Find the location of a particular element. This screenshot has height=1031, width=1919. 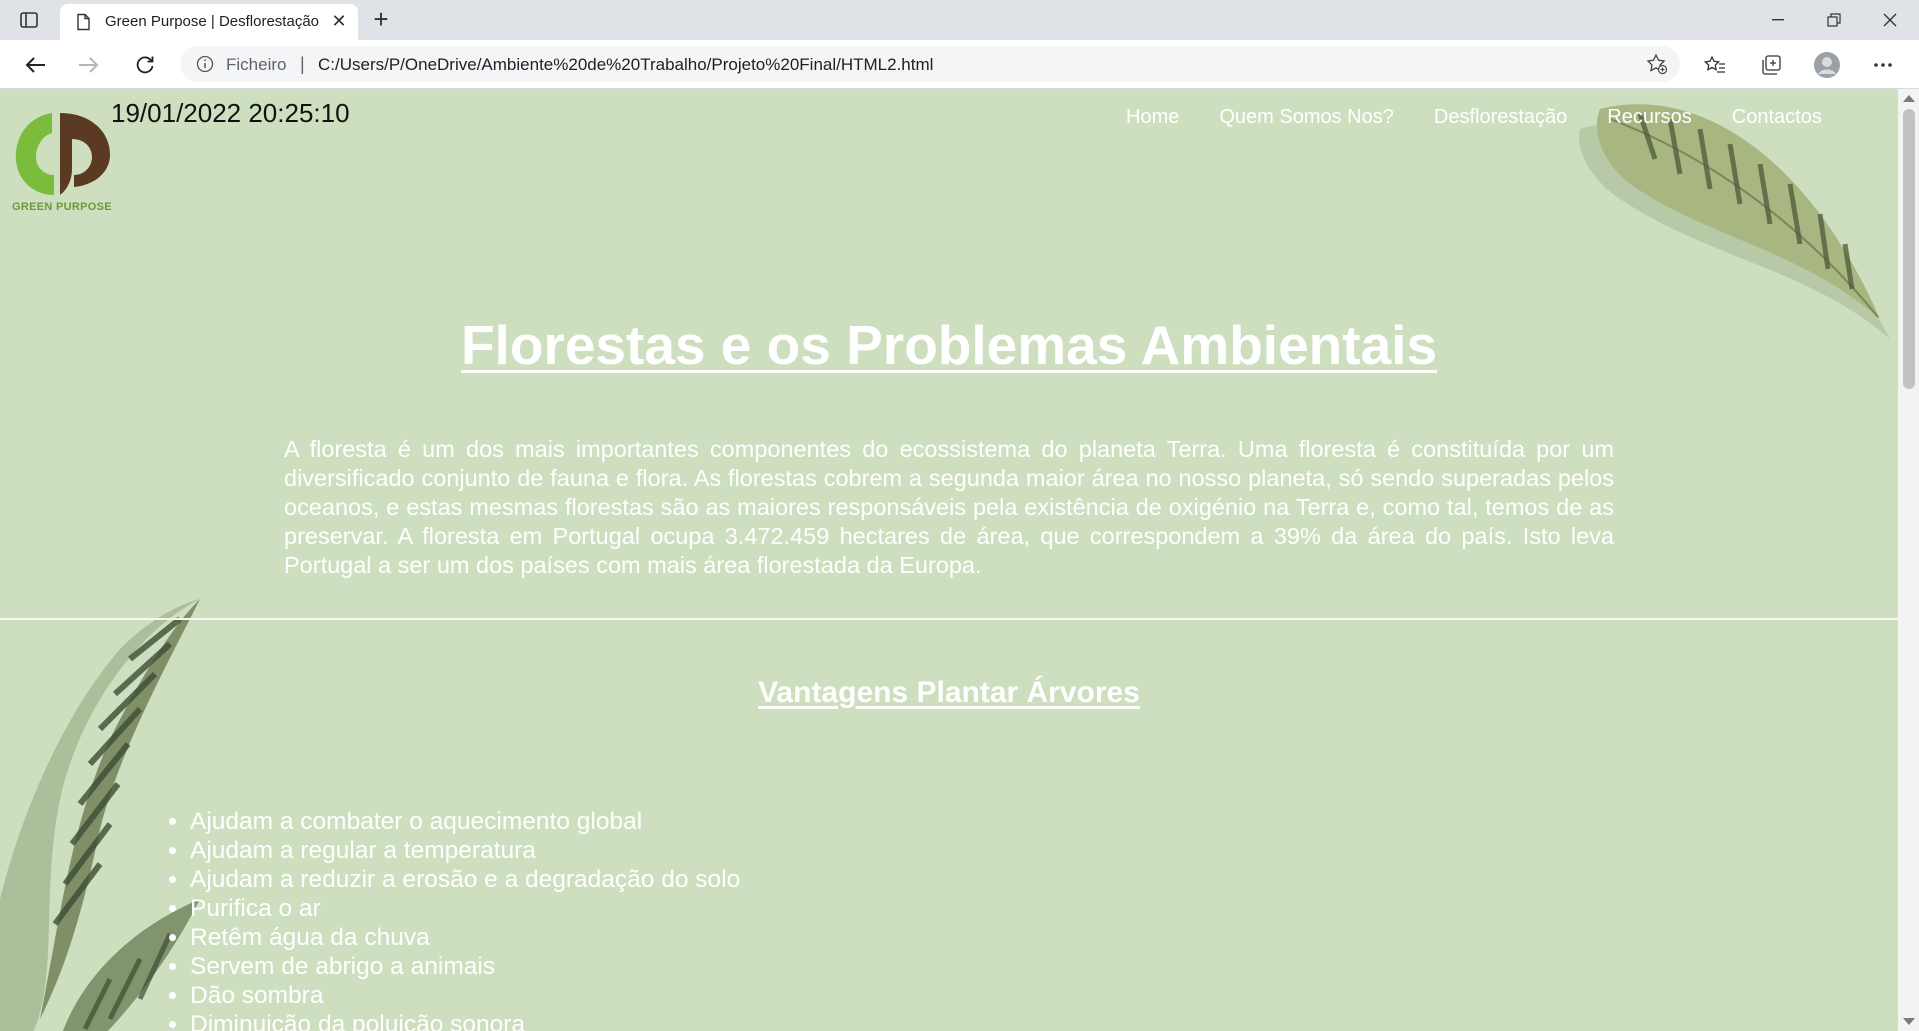

list-item: Dão sombra is located at coordinates (465, 995).